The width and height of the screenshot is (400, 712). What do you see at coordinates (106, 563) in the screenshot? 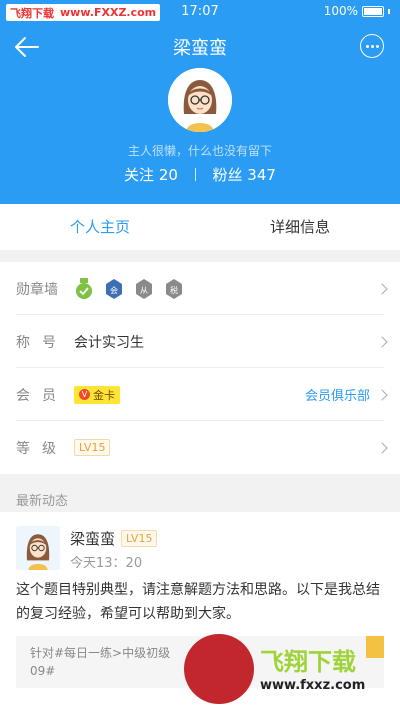
I see `feed-timestamp: 今天13：20` at bounding box center [106, 563].